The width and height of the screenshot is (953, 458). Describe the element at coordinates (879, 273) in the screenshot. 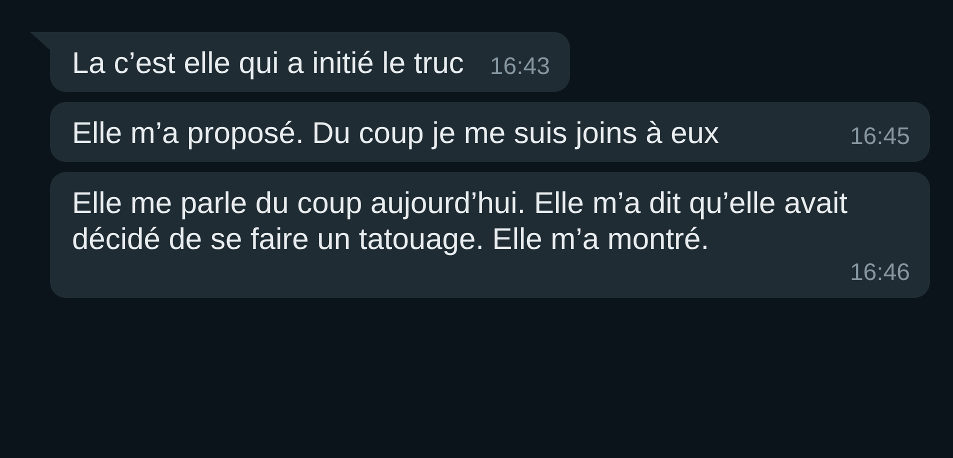

I see `message-time: 16:46` at that location.